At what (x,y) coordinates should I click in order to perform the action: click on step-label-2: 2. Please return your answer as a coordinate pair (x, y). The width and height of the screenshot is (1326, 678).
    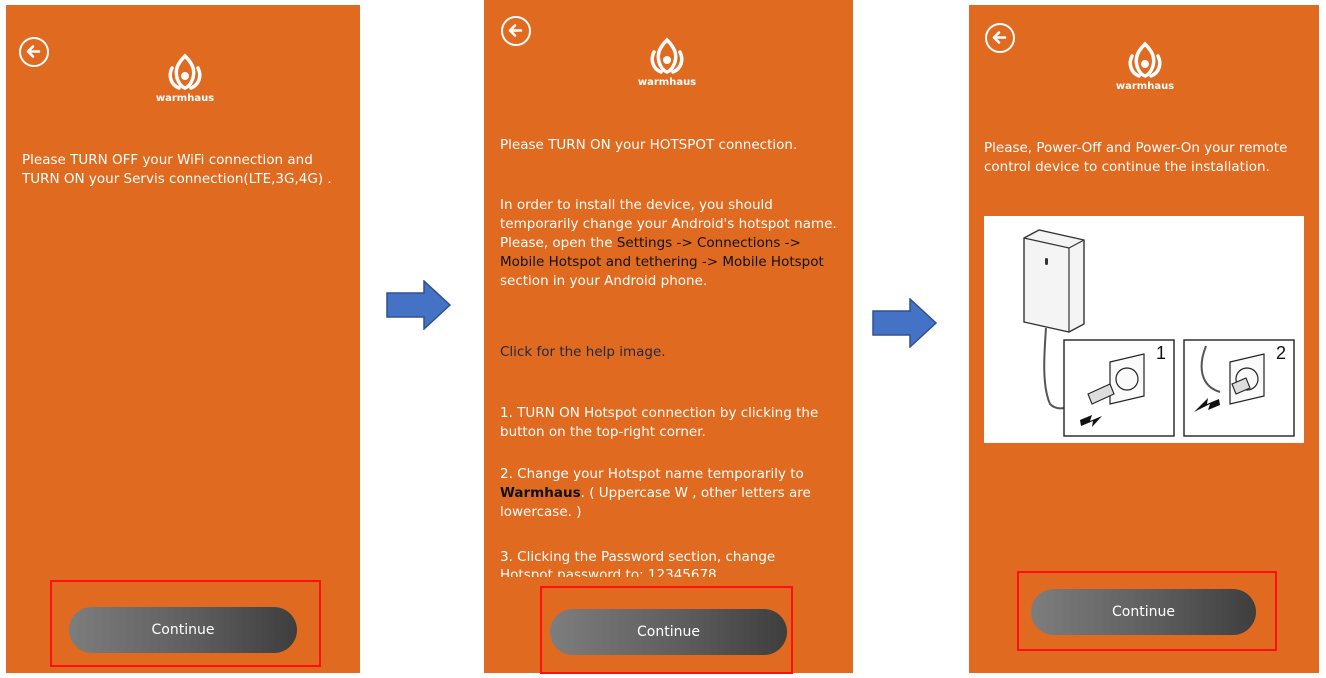
    Looking at the image, I should click on (1281, 353).